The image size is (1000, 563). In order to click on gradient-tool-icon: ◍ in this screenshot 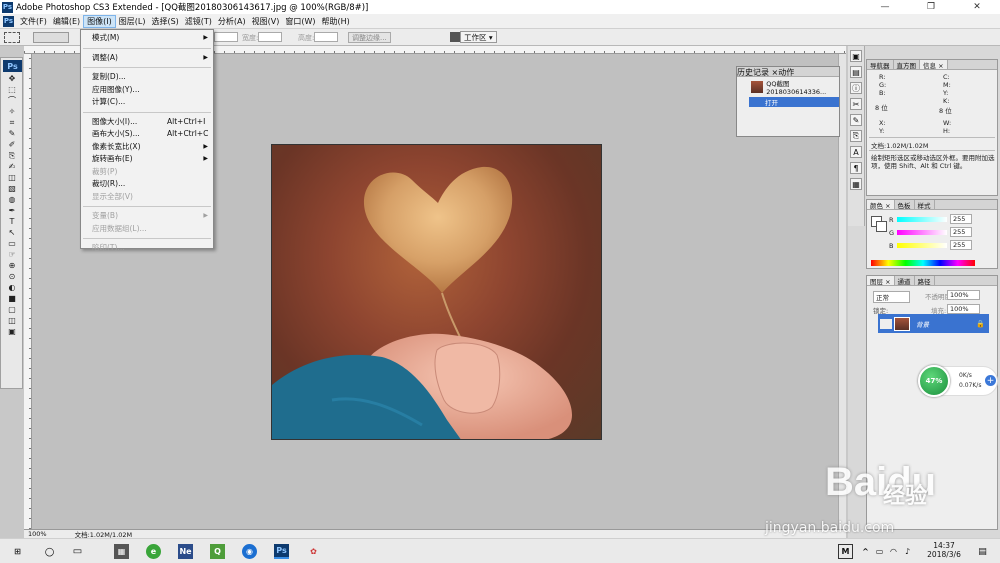, I will do `click(12, 199)`.